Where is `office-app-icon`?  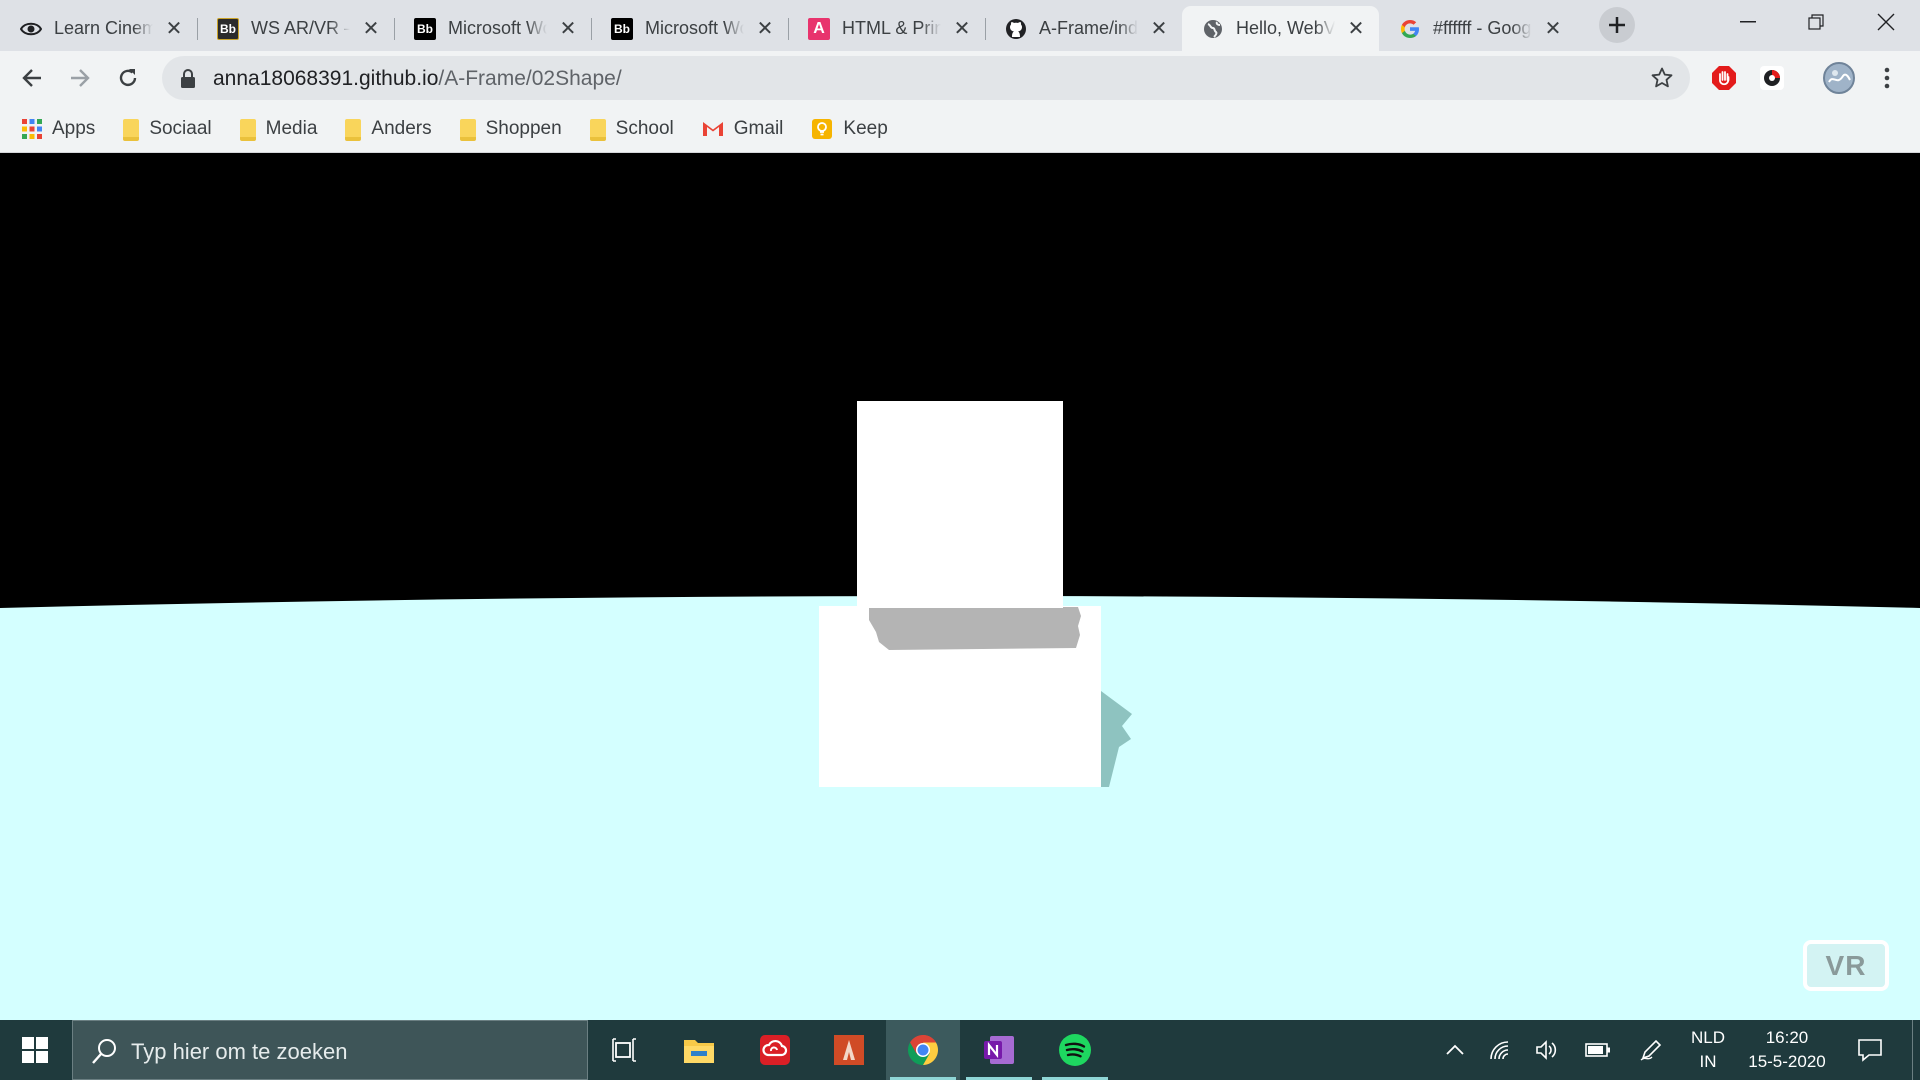
office-app-icon is located at coordinates (849, 1050).